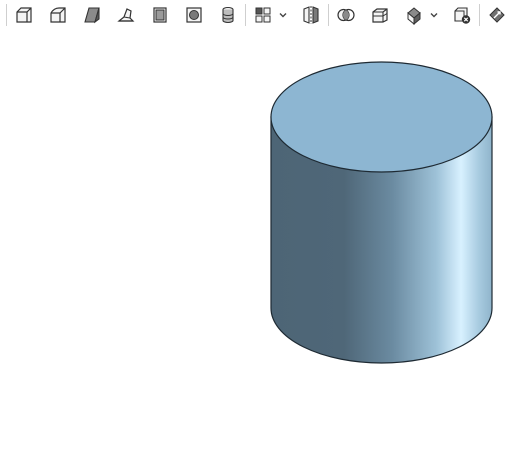  What do you see at coordinates (381, 117) in the screenshot?
I see `cylinder-top-face` at bounding box center [381, 117].